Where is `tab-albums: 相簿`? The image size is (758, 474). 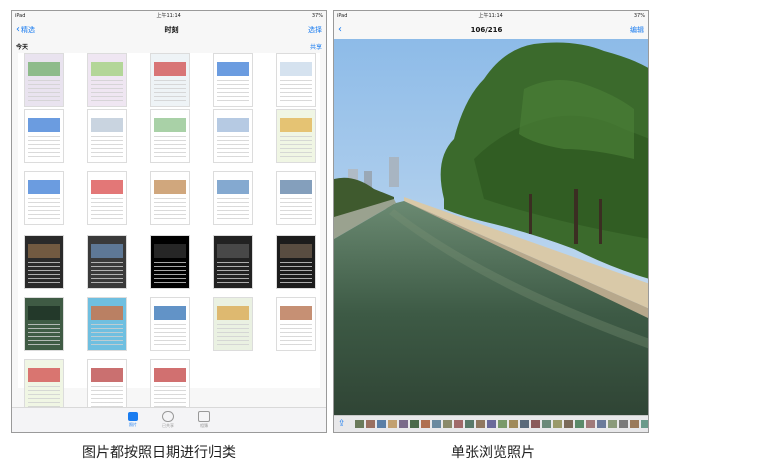
tab-albums: 相簿 is located at coordinates (204, 420).